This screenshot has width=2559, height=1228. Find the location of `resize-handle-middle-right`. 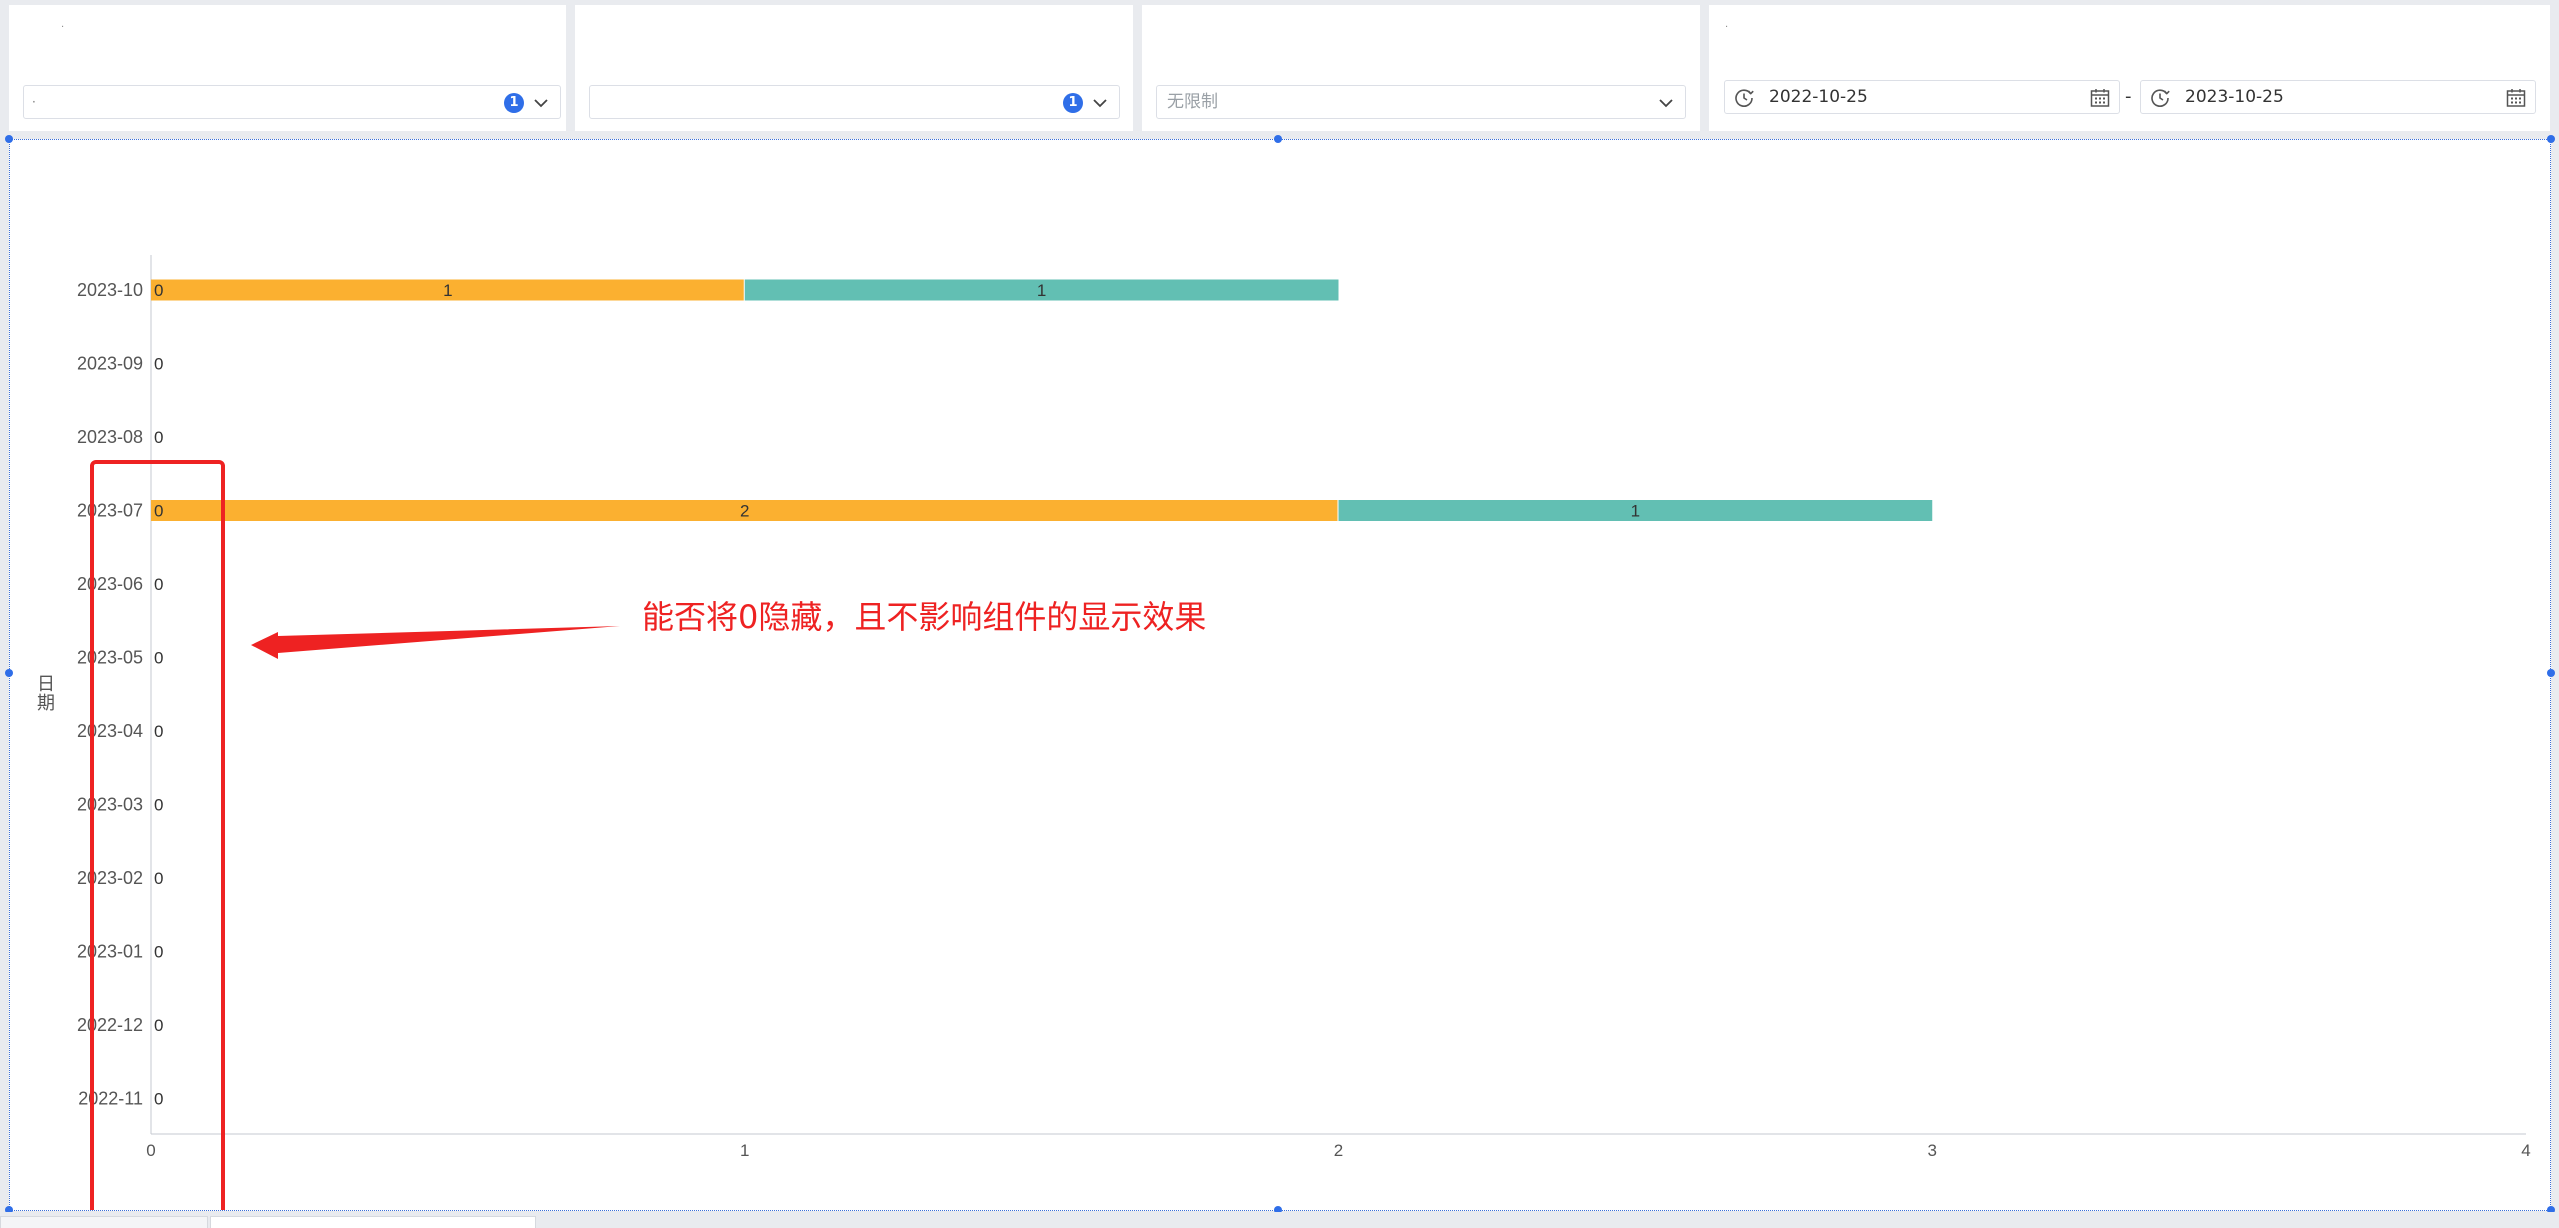

resize-handle-middle-right is located at coordinates (2551, 673).